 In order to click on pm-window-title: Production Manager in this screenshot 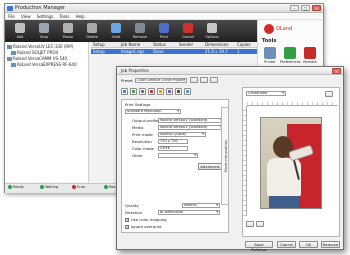, I will do `click(40, 8)`.